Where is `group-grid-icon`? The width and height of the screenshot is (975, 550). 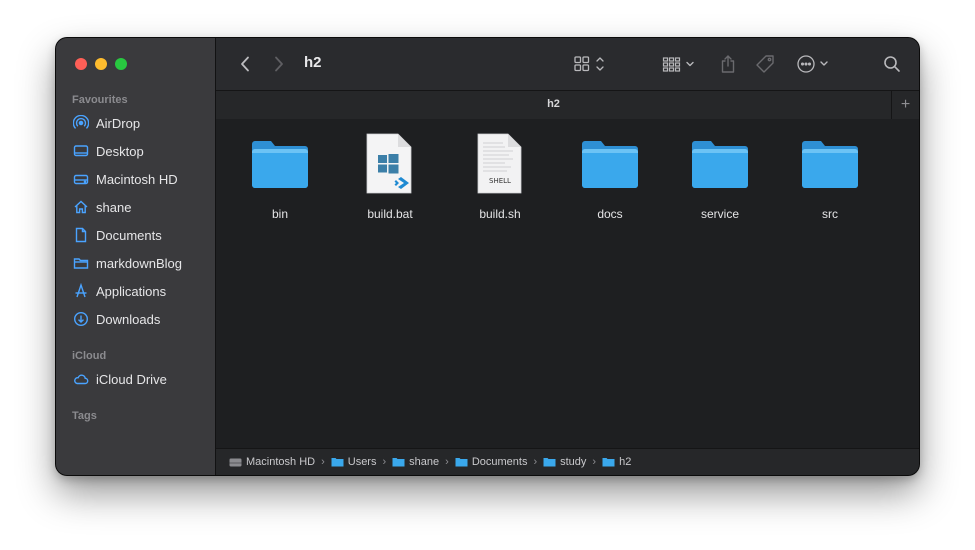 group-grid-icon is located at coordinates (678, 64).